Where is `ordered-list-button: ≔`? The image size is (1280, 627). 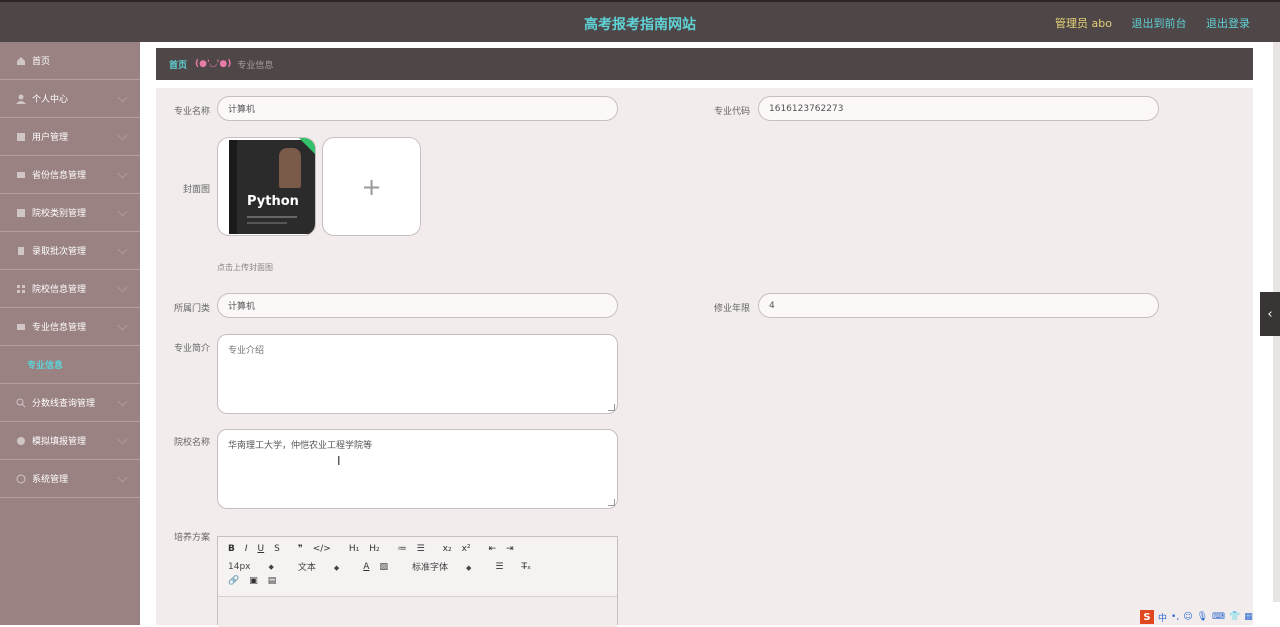
ordered-list-button: ≔ is located at coordinates (402, 549).